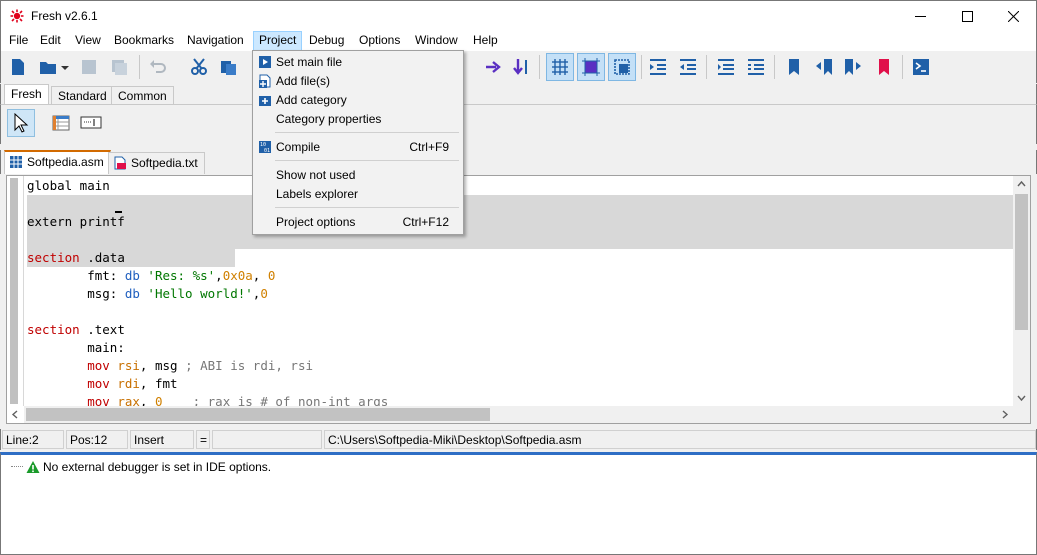  What do you see at coordinates (203, 439) in the screenshot?
I see `status-modified: =` at bounding box center [203, 439].